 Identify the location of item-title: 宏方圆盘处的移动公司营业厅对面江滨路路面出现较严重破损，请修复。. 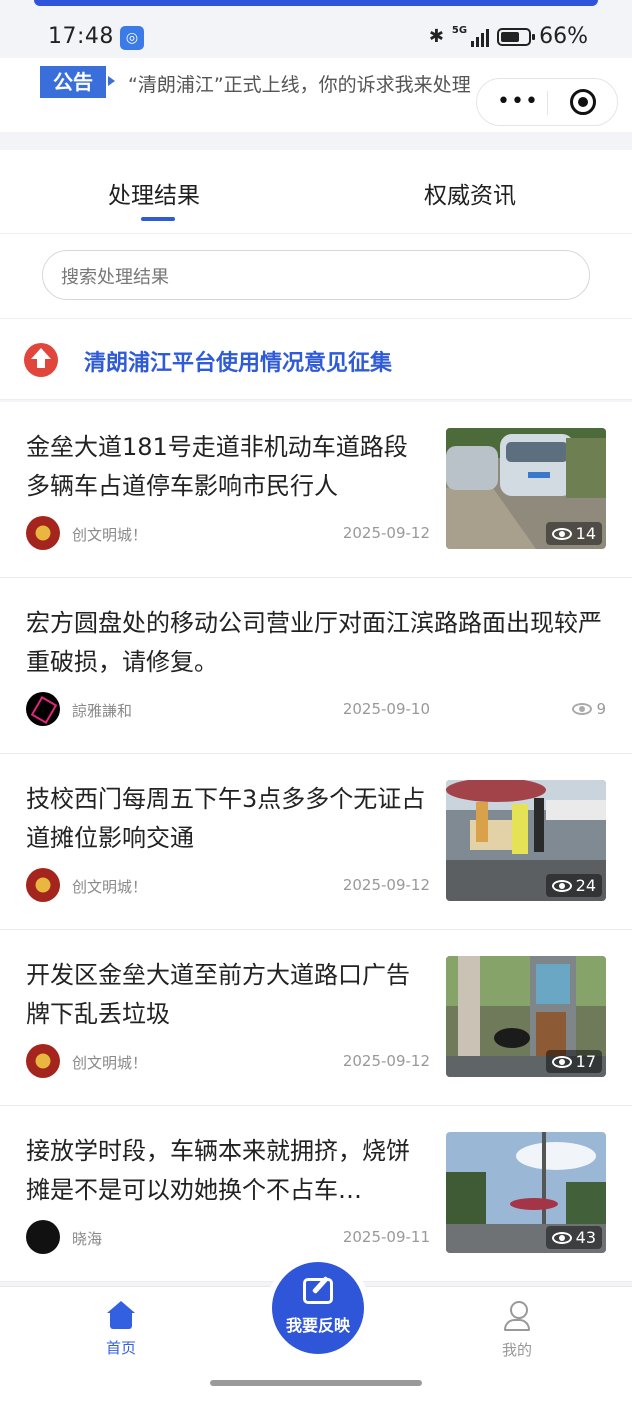
(314, 642).